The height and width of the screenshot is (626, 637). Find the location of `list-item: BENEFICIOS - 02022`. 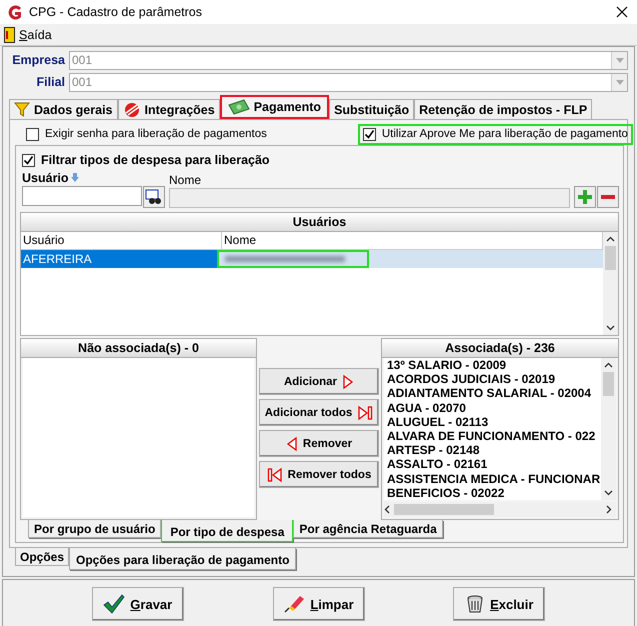

list-item: BENEFICIOS - 02022 is located at coordinates (494, 493).